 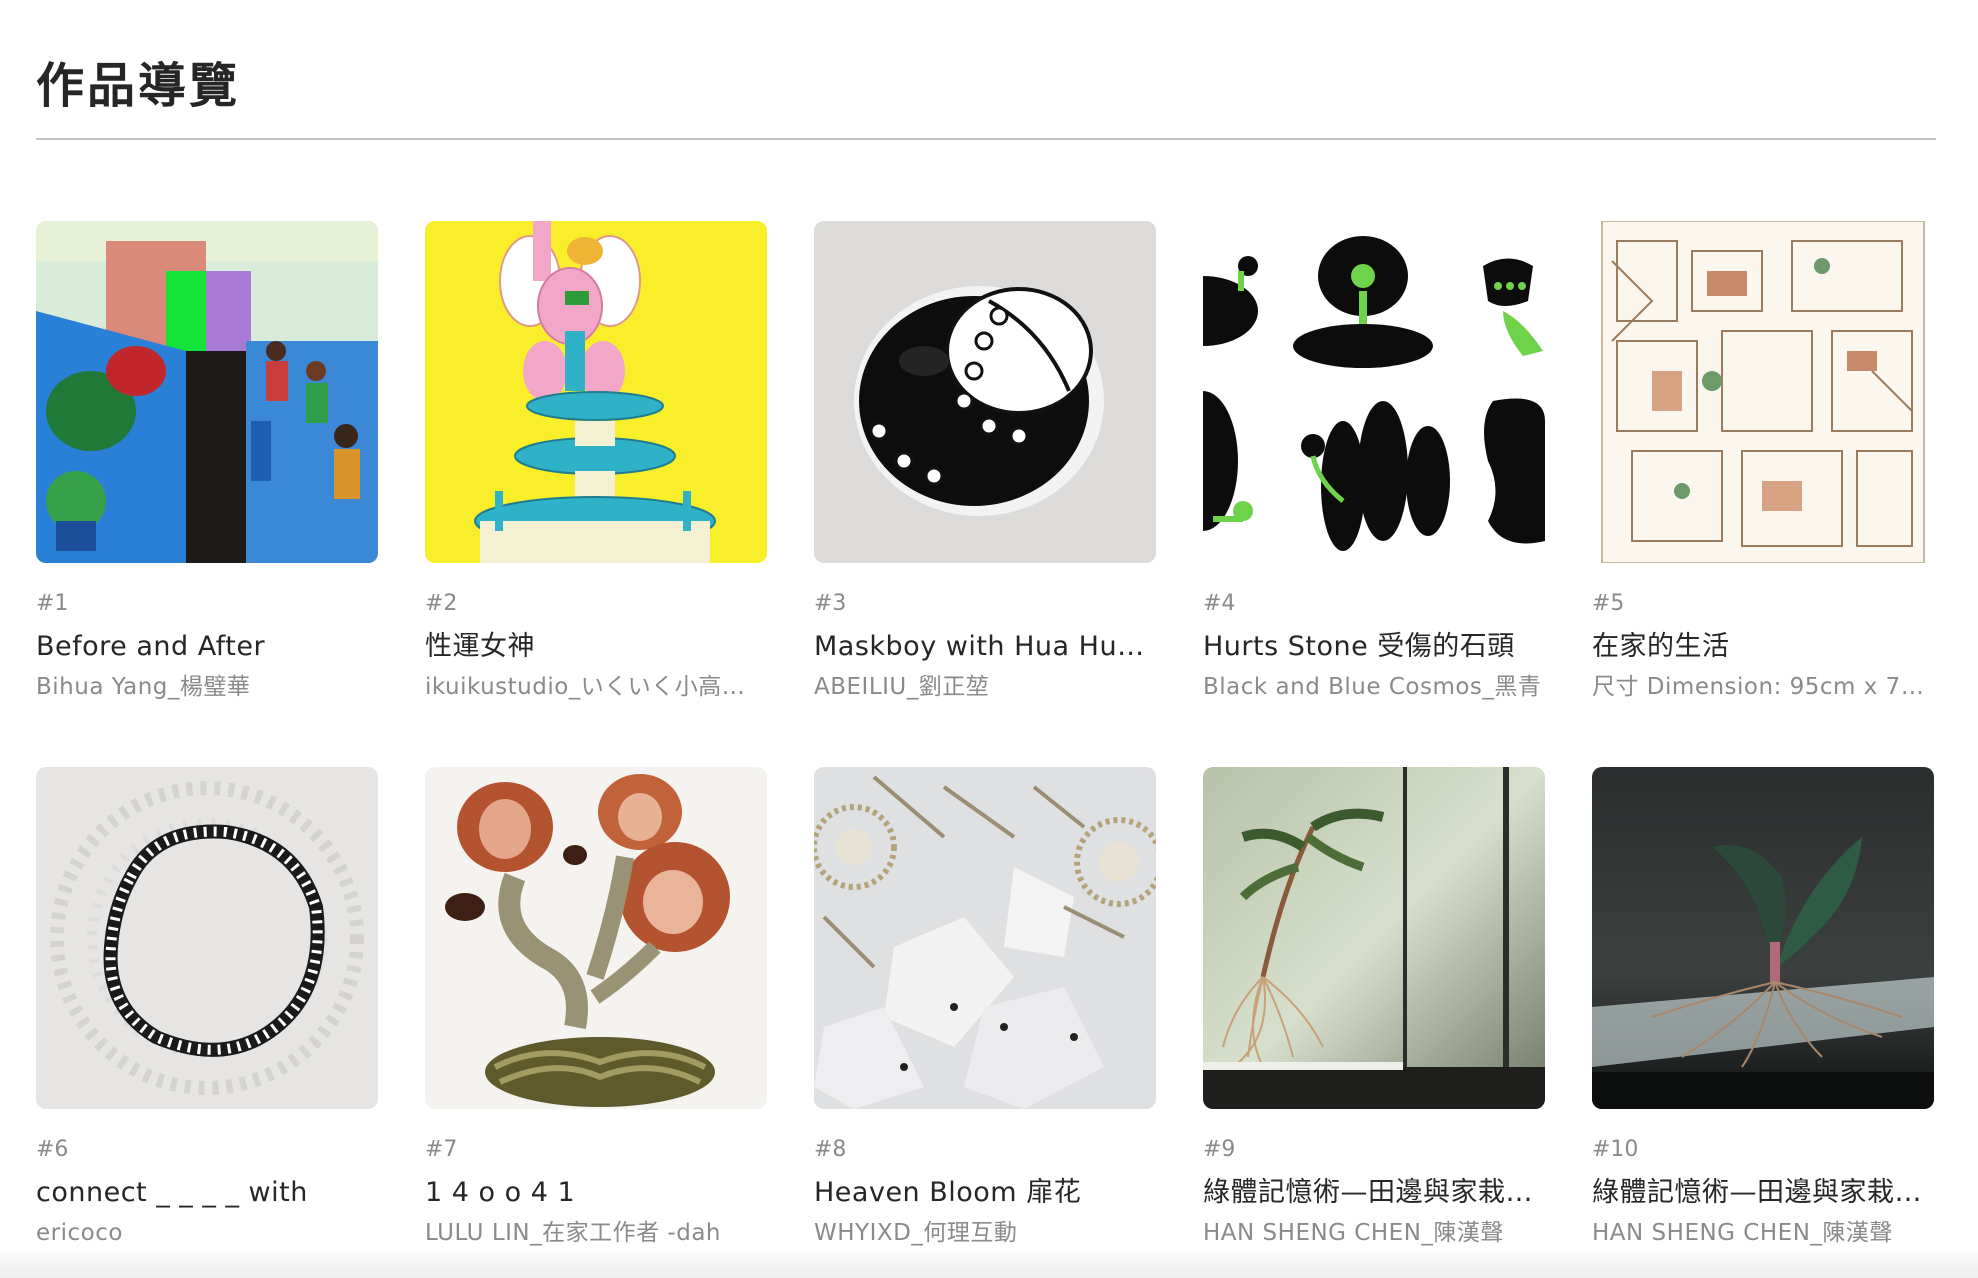 I want to click on airplane-cabin-plants-illustration, so click(x=207, y=392).